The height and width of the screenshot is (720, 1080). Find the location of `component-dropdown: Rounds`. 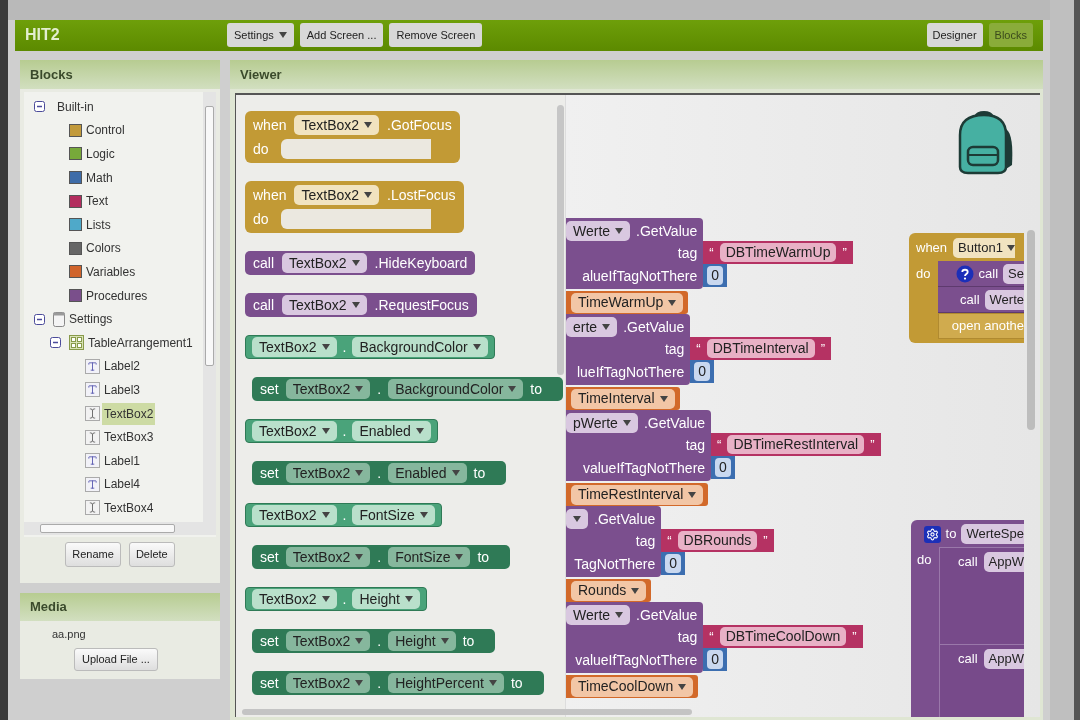

component-dropdown: Rounds is located at coordinates (609, 590).